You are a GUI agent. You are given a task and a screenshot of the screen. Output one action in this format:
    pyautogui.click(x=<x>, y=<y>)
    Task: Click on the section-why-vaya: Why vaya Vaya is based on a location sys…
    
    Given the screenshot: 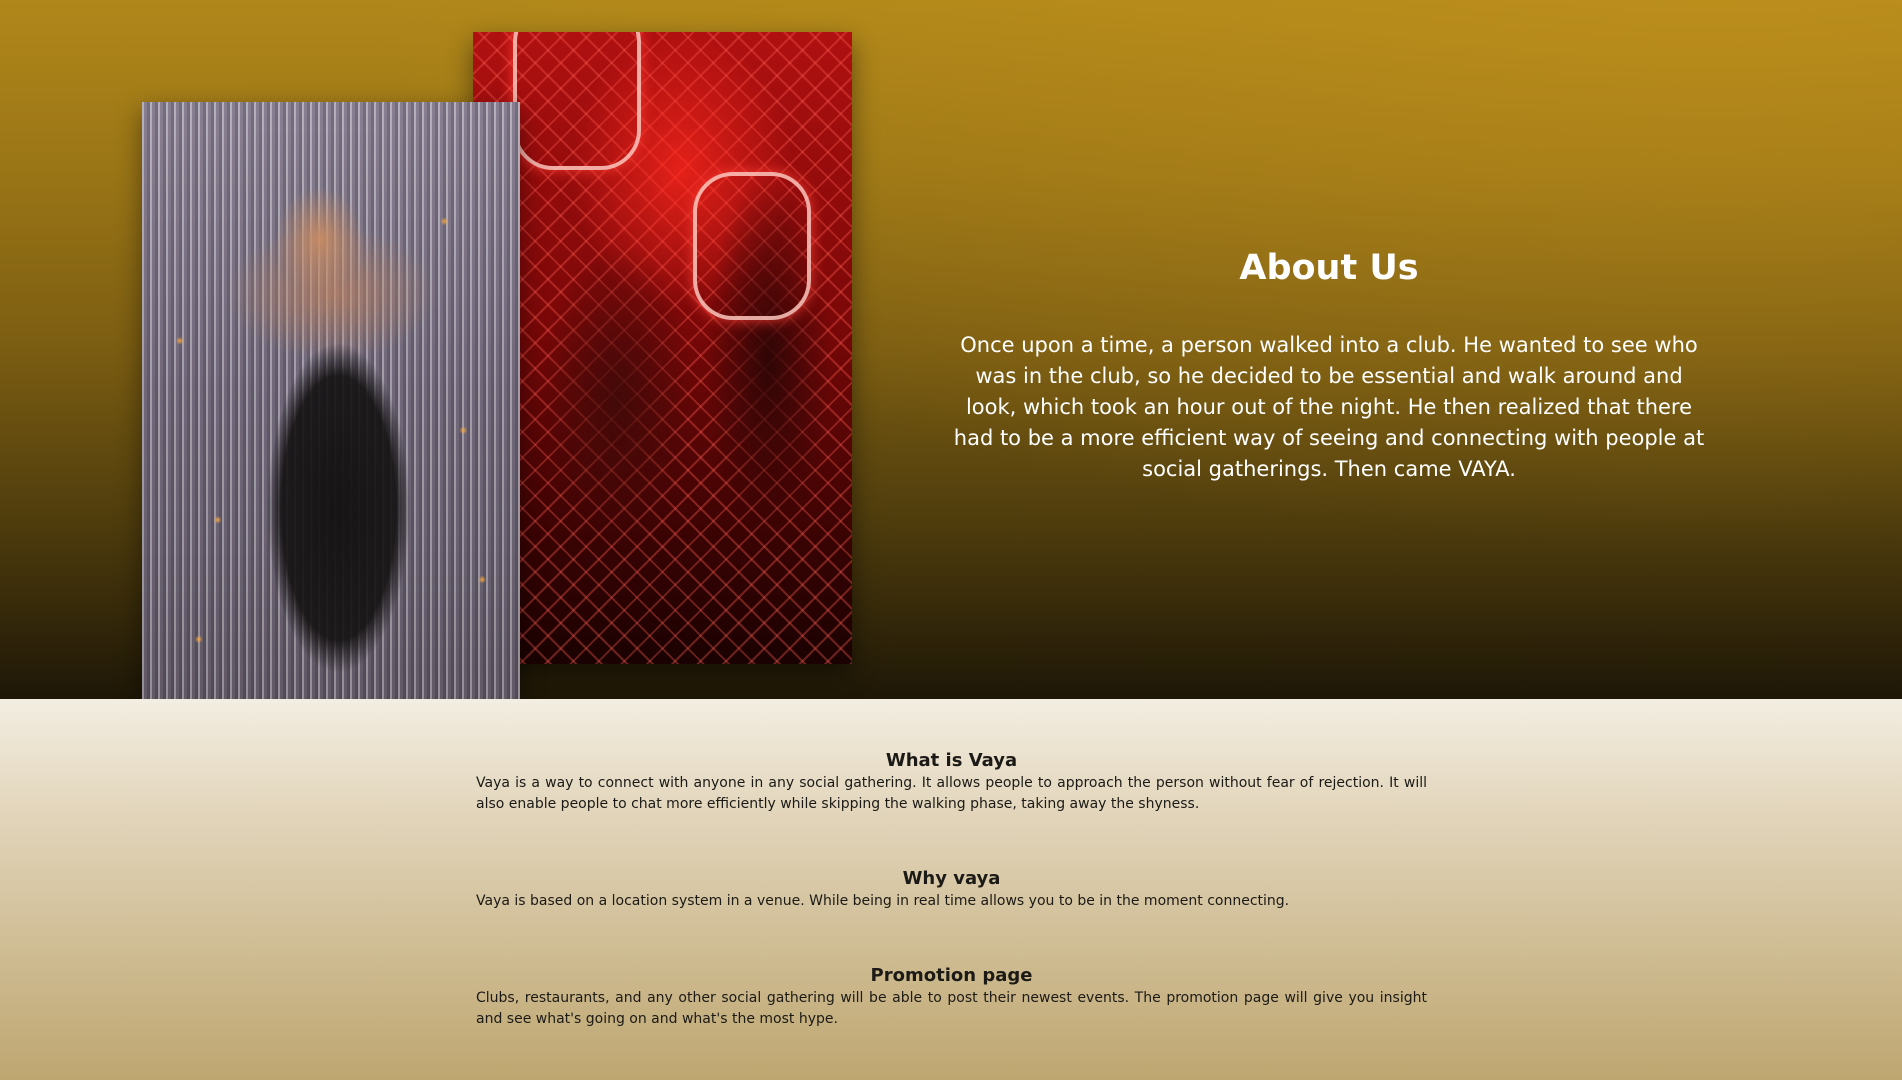 What is the action you would take?
    pyautogui.click(x=951, y=889)
    